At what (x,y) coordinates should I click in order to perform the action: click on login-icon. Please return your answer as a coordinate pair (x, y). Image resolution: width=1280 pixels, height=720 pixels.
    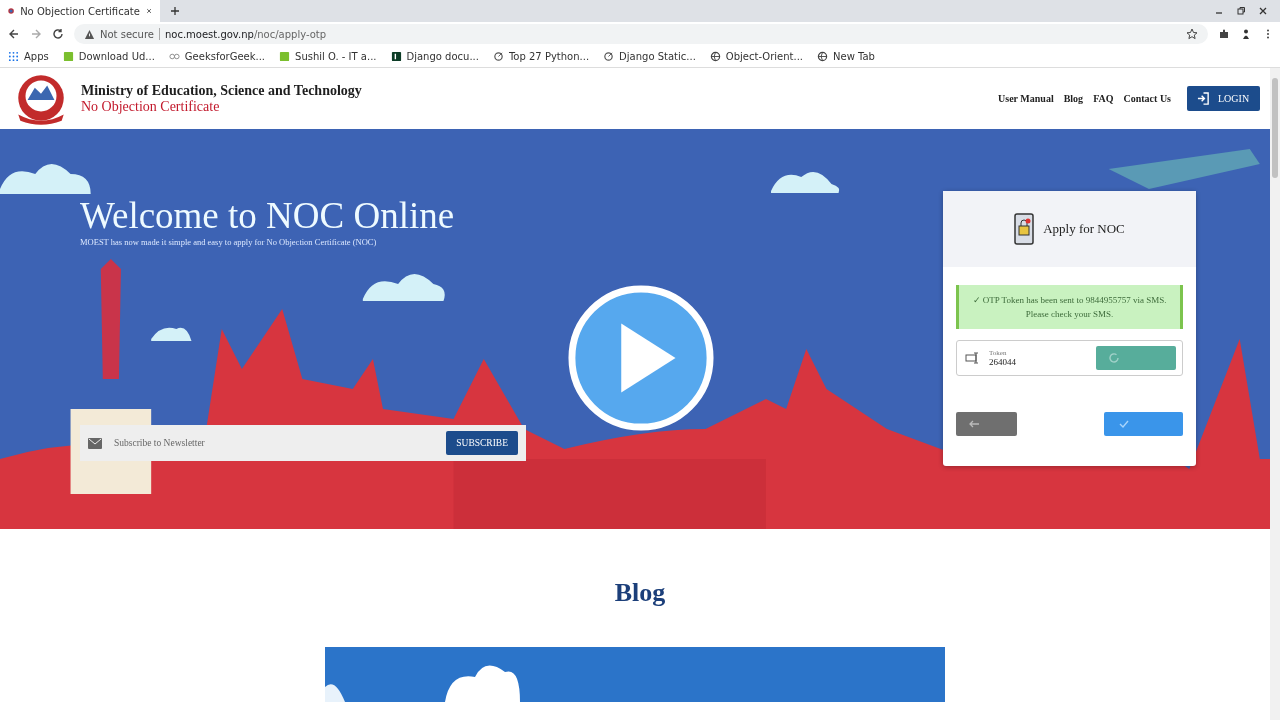
    Looking at the image, I should click on (1203, 98).